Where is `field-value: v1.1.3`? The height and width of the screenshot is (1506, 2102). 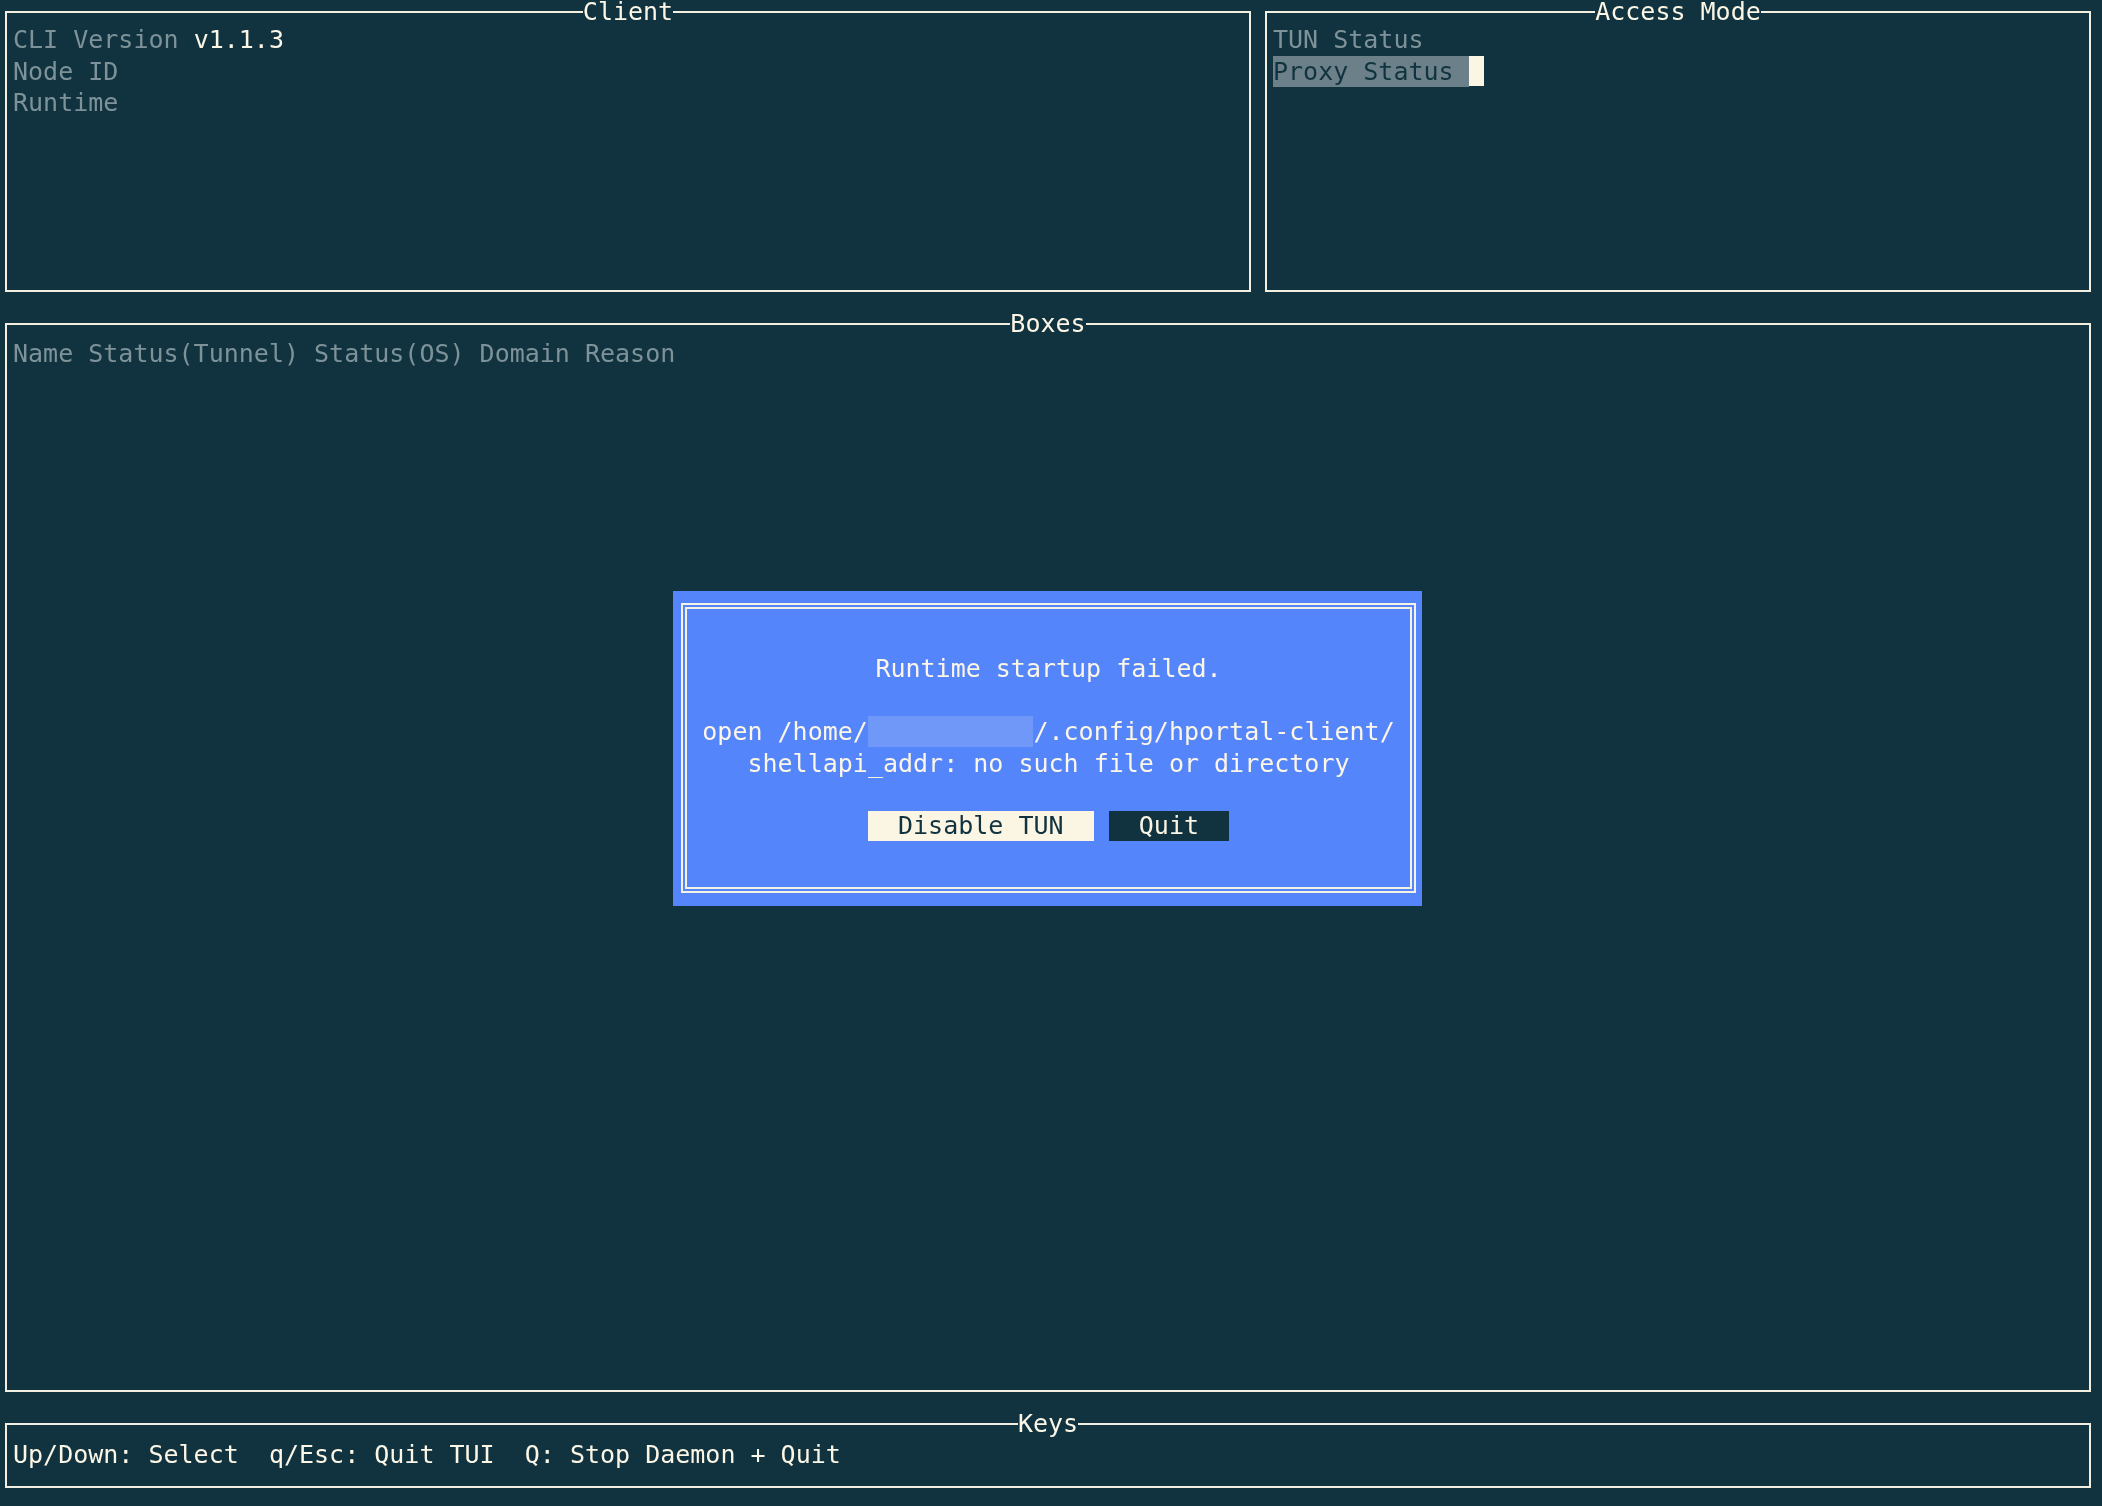 field-value: v1.1.3 is located at coordinates (238, 40).